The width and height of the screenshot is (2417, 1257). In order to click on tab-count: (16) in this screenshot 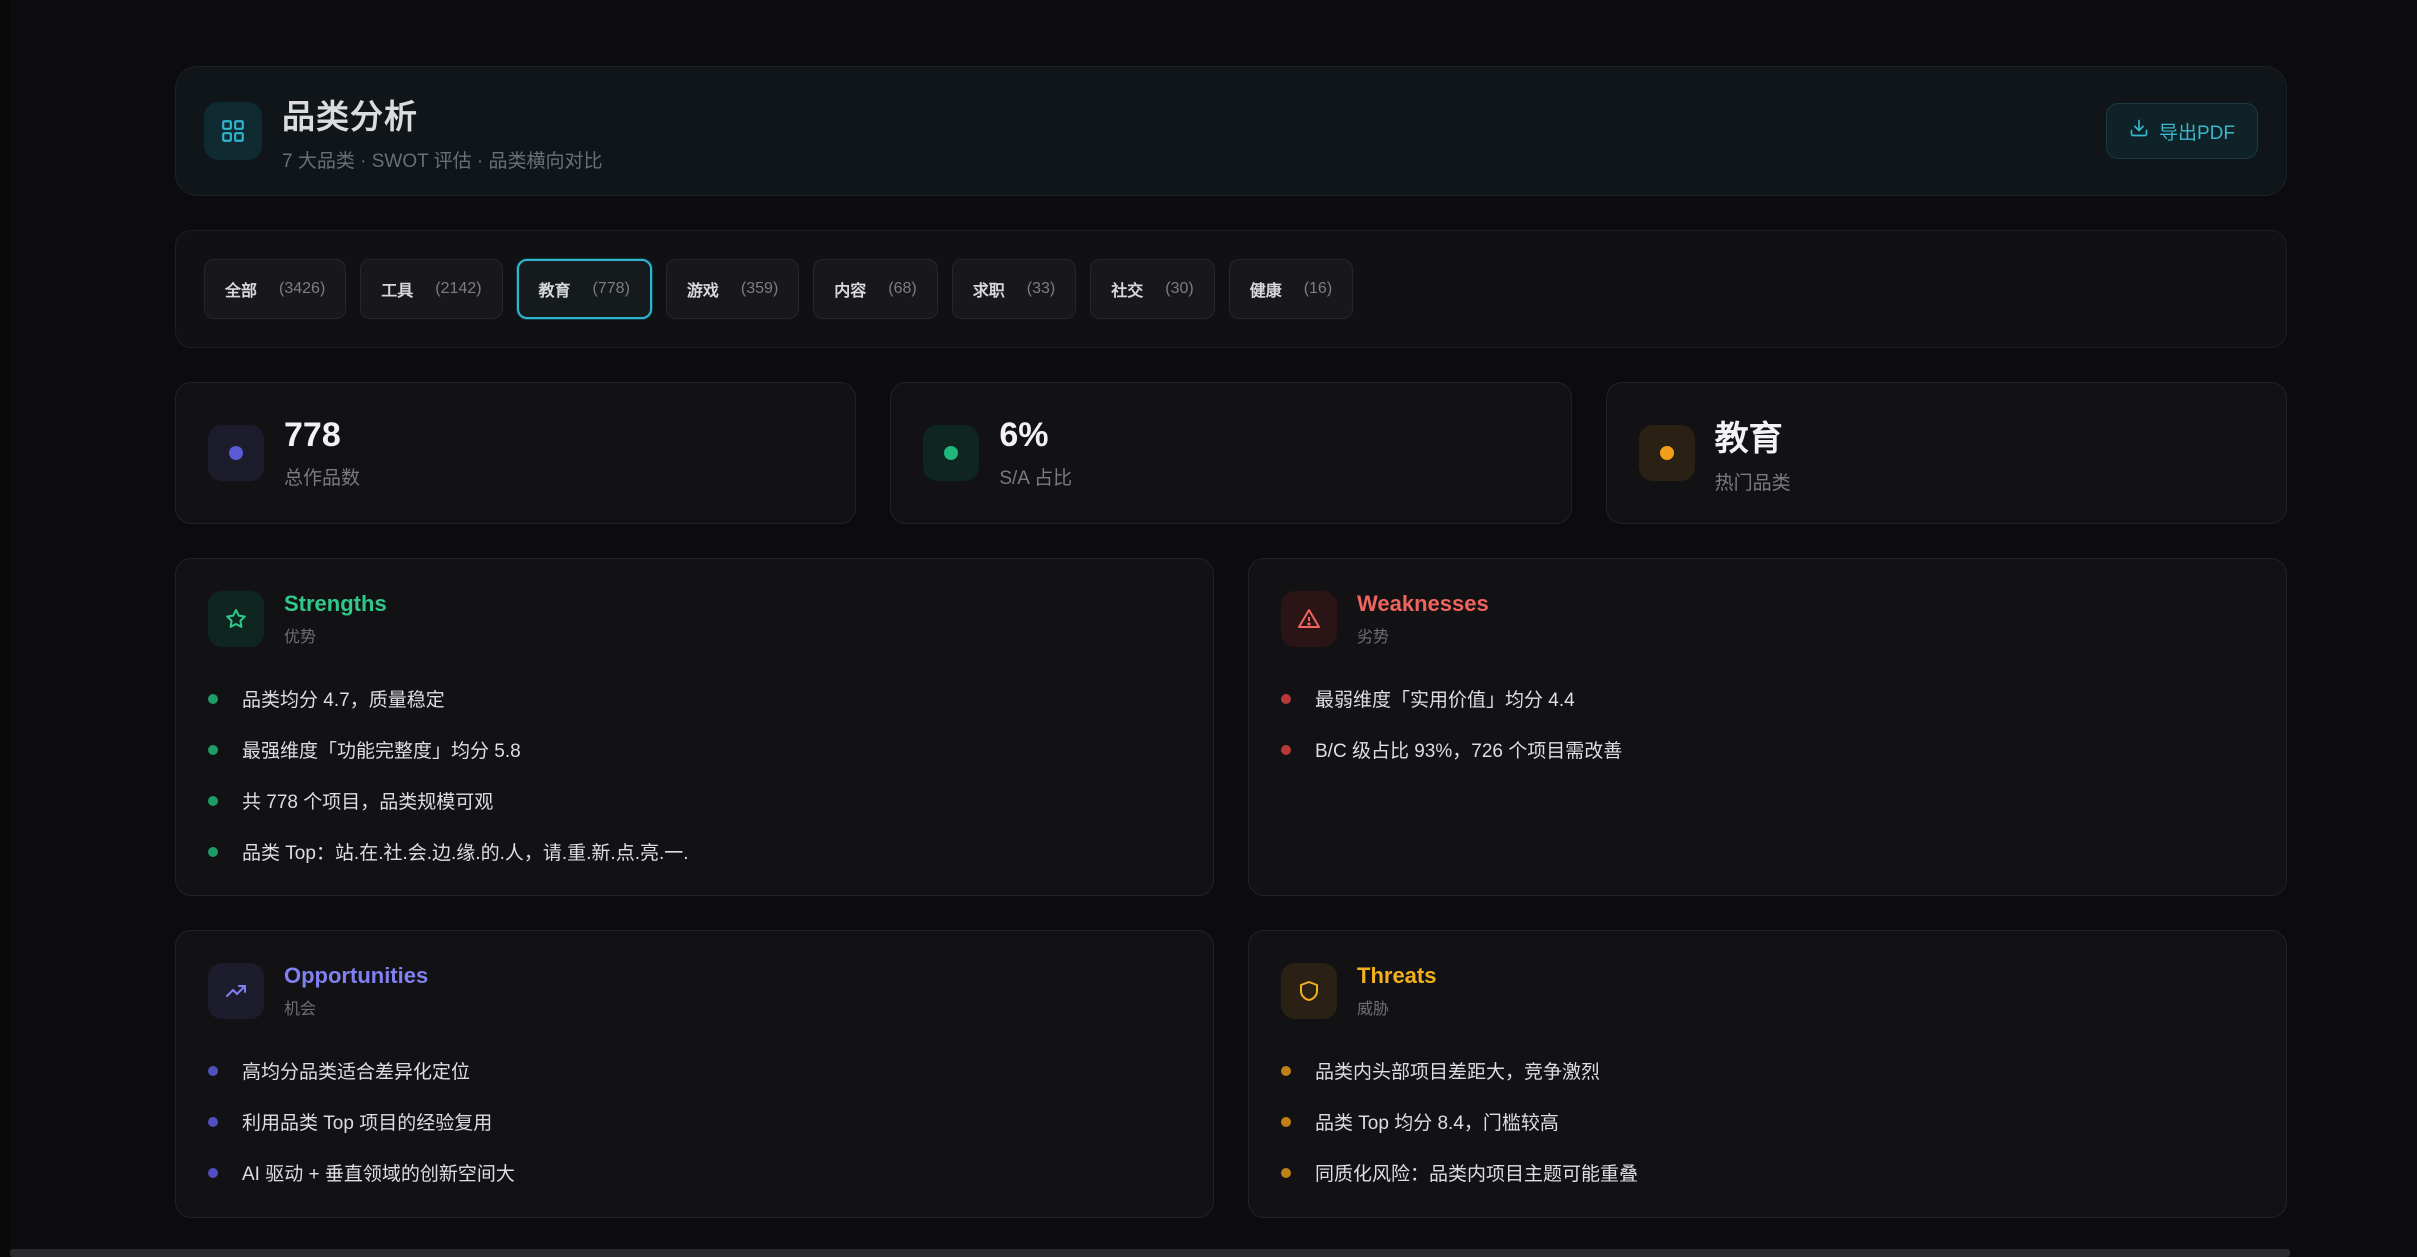, I will do `click(1318, 288)`.